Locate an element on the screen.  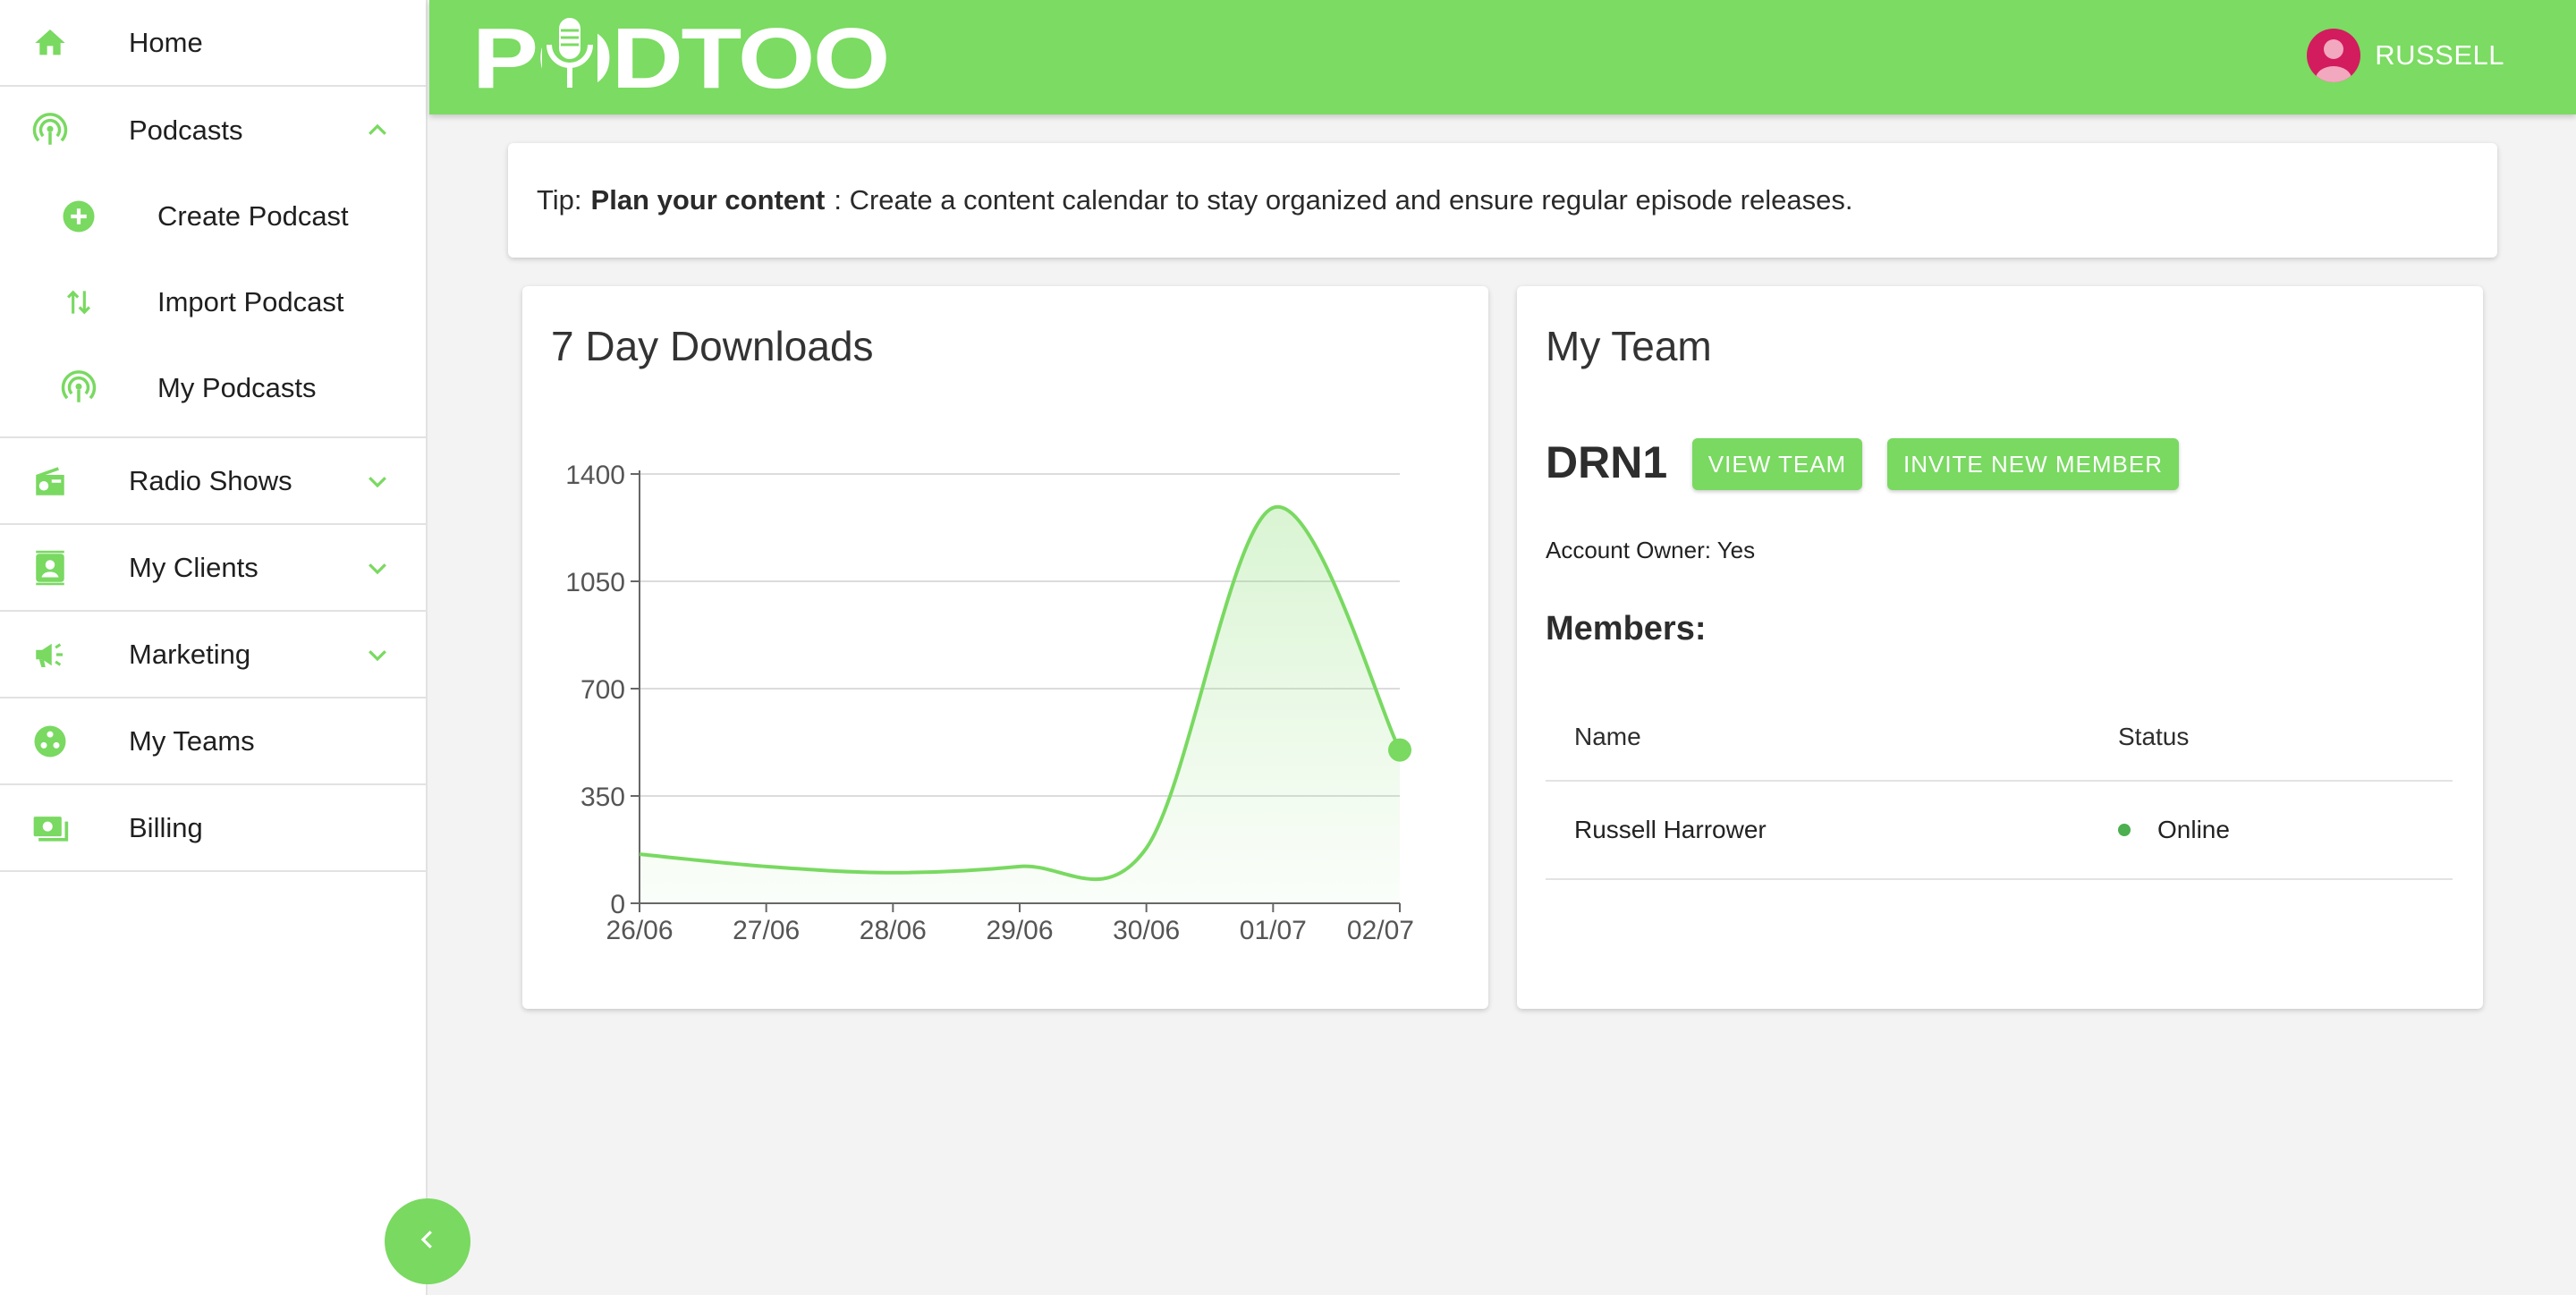
status-label: Online is located at coordinates (2193, 830).